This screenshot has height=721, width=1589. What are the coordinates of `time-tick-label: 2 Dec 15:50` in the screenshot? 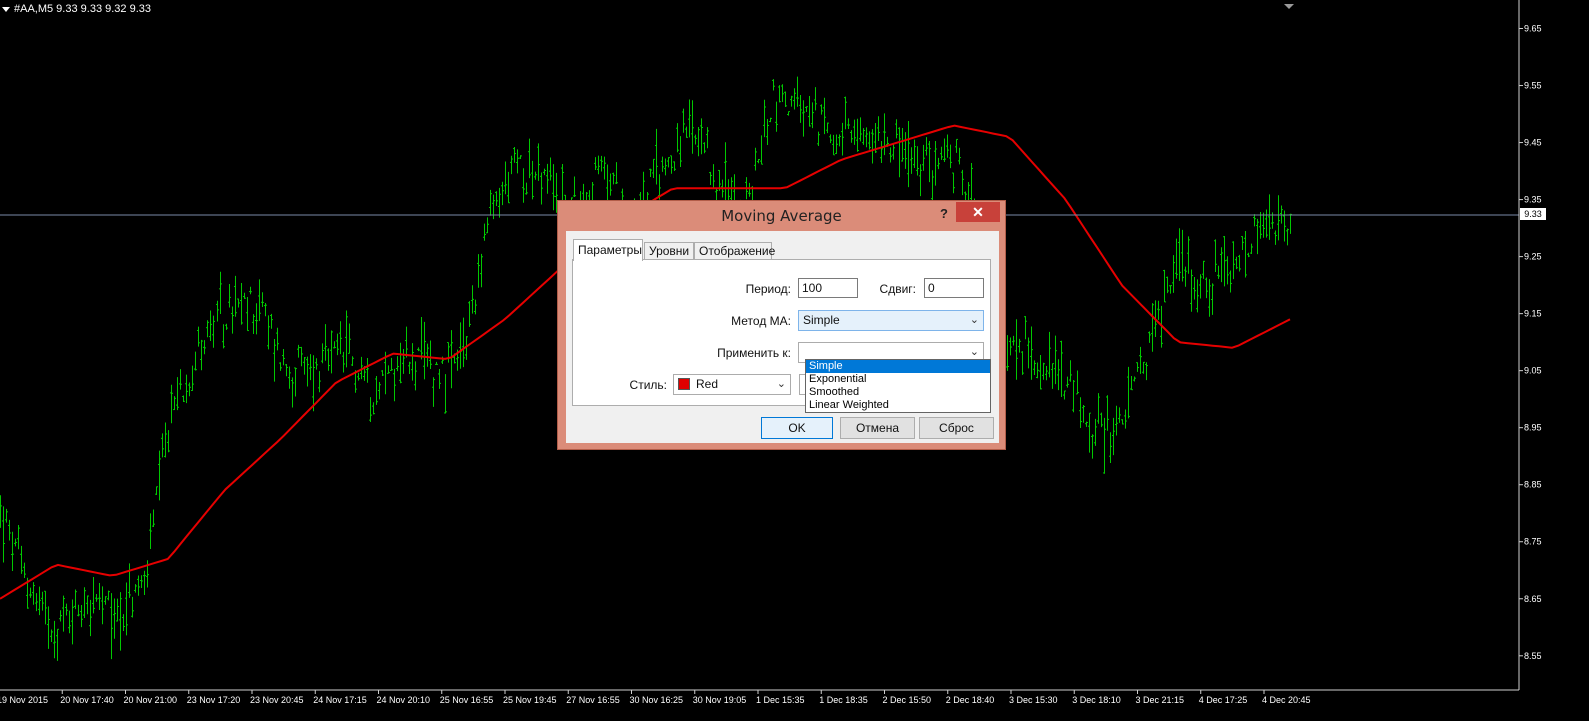 It's located at (907, 700).